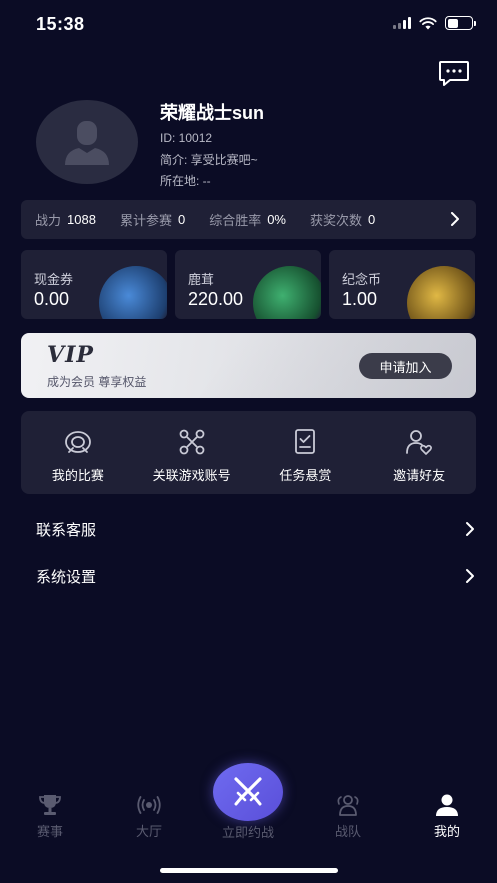 This screenshot has width=497, height=883. Describe the element at coordinates (454, 74) in the screenshot. I see `chat-bubble-icon` at that location.